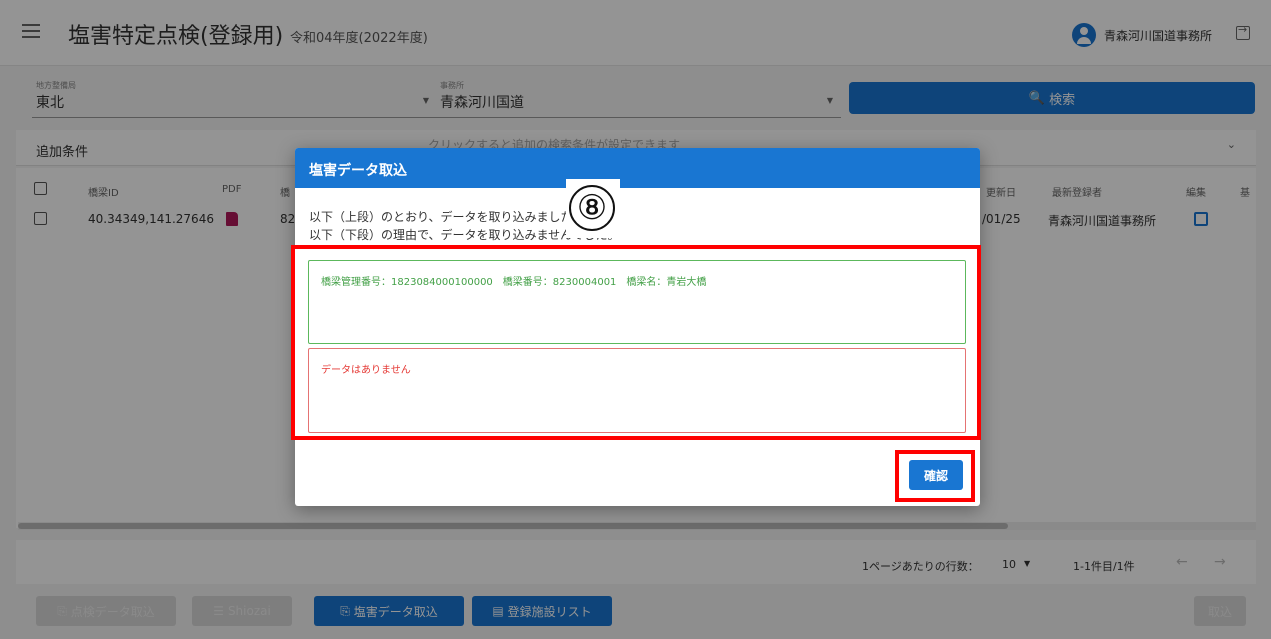 The image size is (1271, 639). What do you see at coordinates (637, 168) in the screenshot?
I see `dialog-title: 塩害データ取込` at bounding box center [637, 168].